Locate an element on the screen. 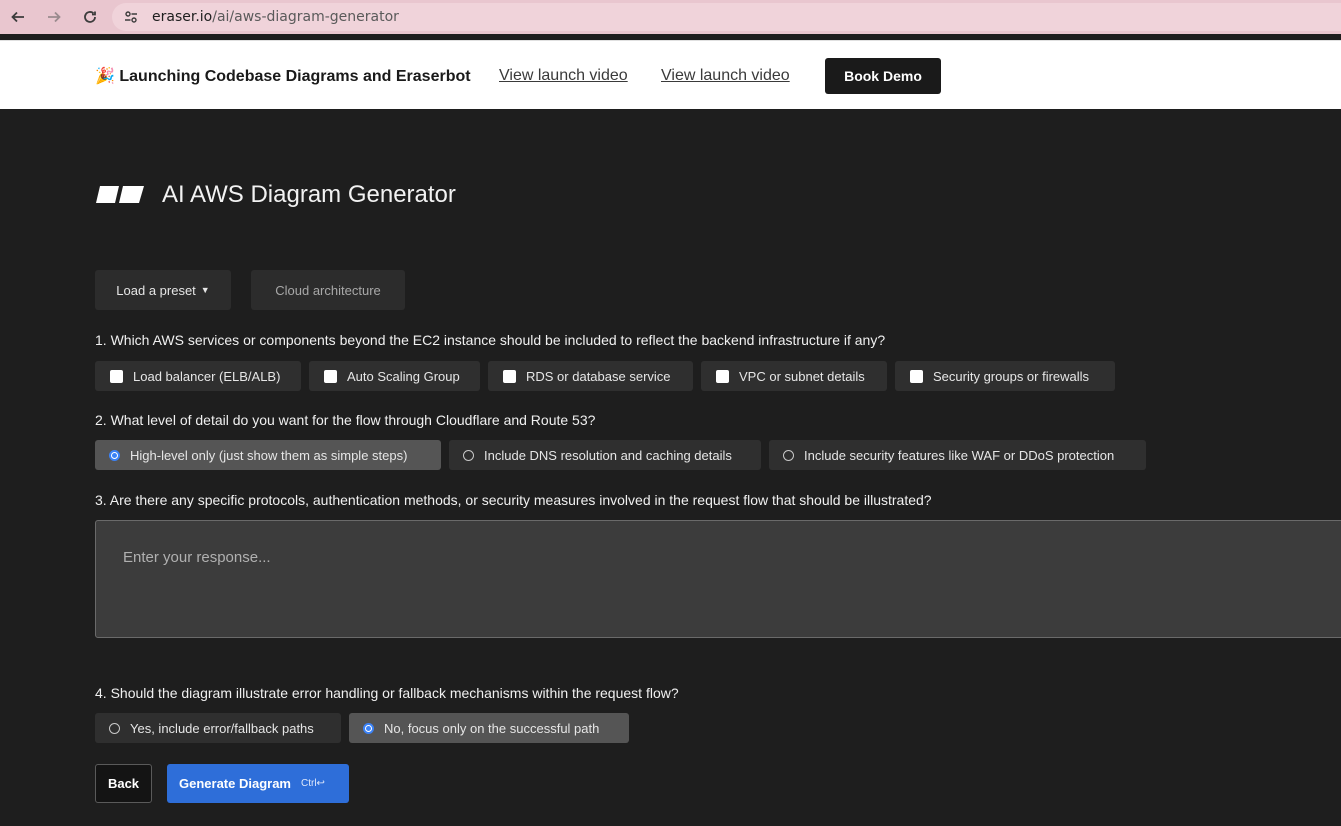  url-text: eraser.io/ai/aws-diagram-generator is located at coordinates (275, 17).